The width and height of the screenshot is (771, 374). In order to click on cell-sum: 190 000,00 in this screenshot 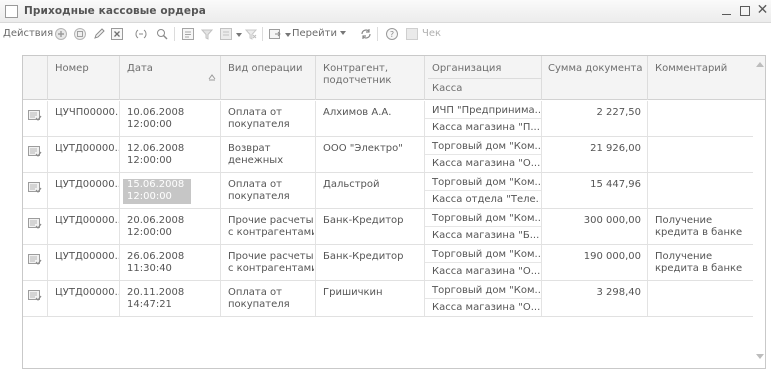, I will do `click(612, 256)`.